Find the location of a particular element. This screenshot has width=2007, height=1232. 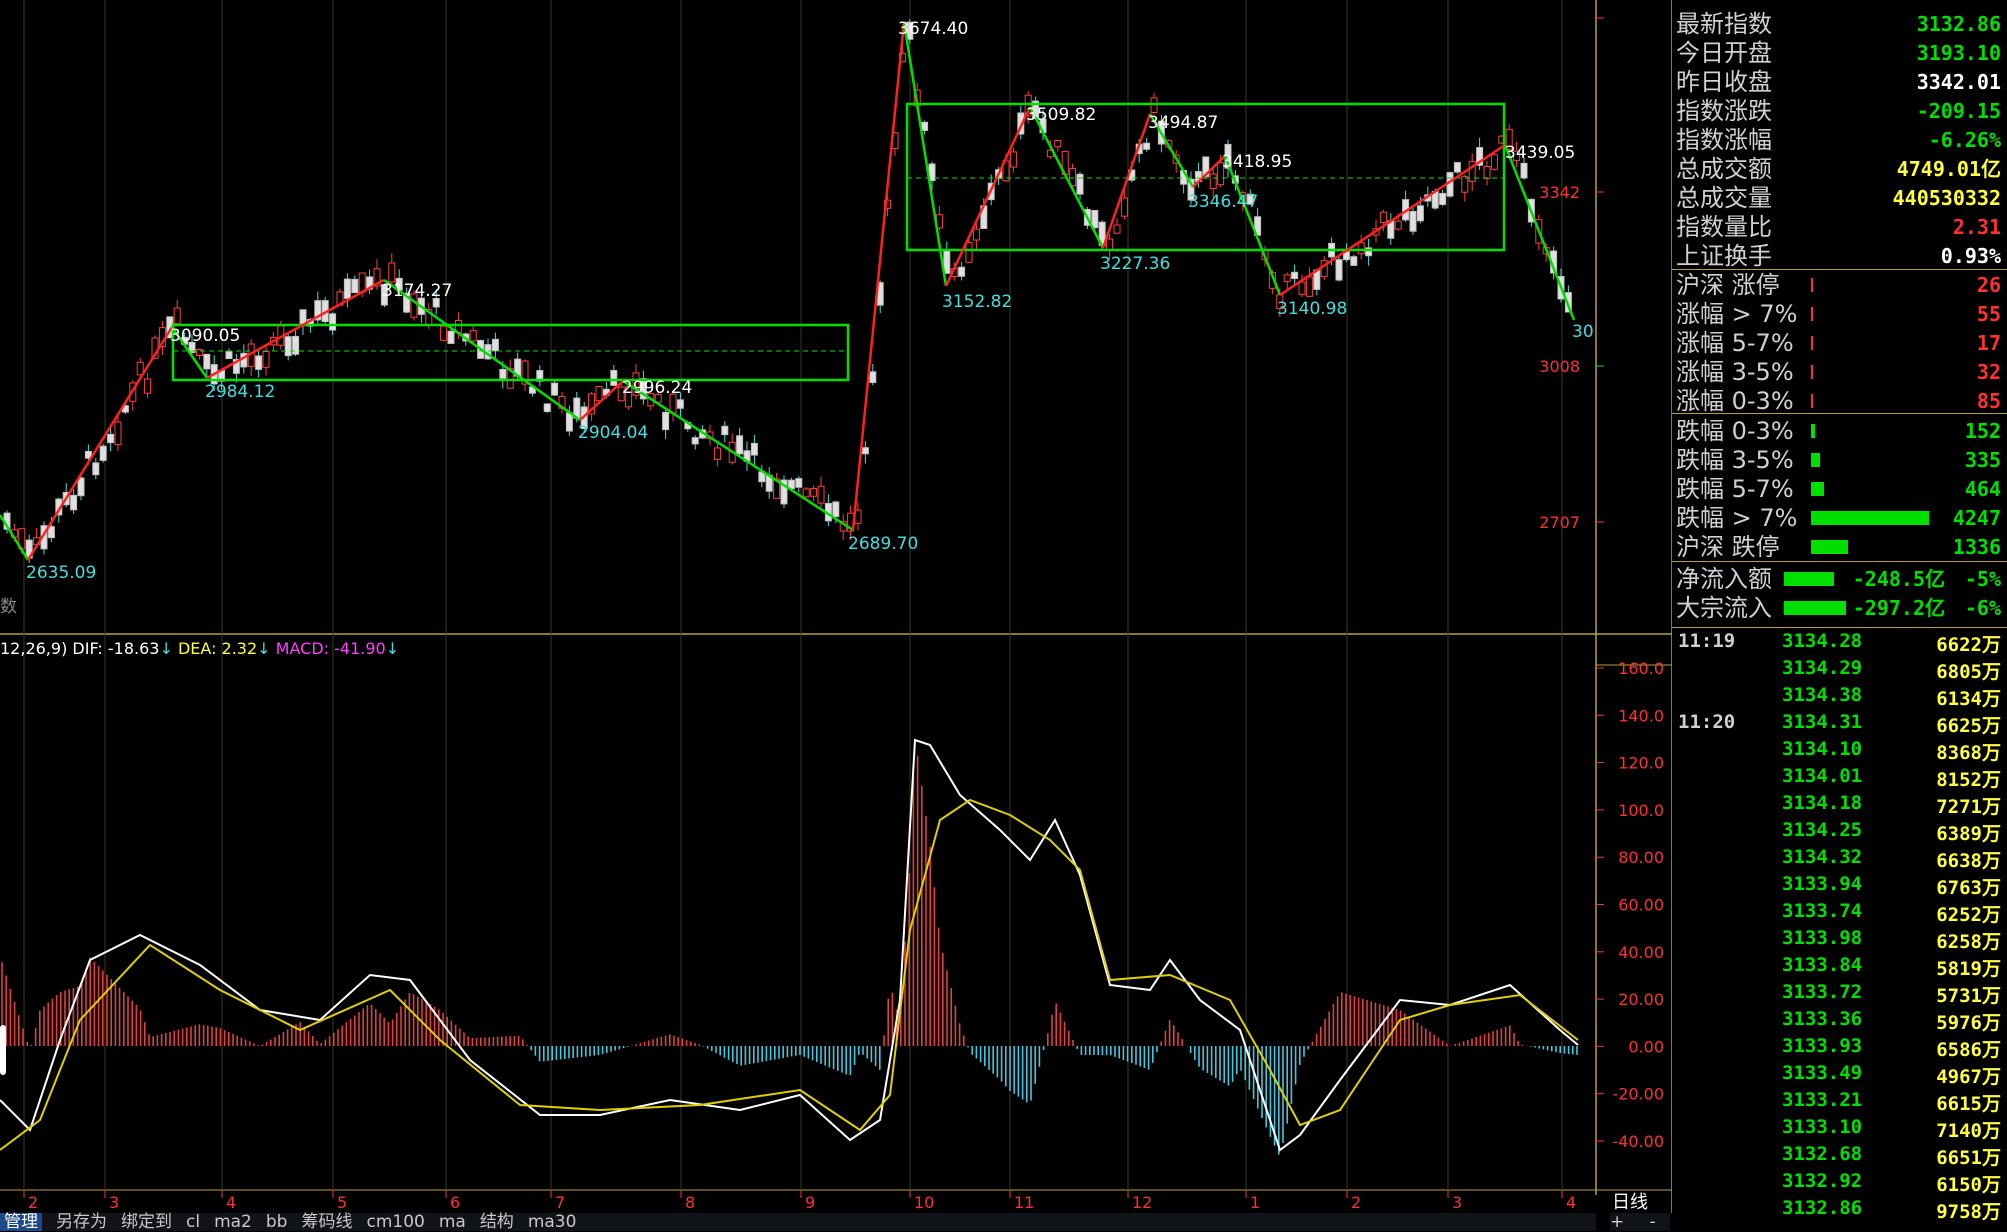

advance-count: 55 is located at coordinates (1988, 314).